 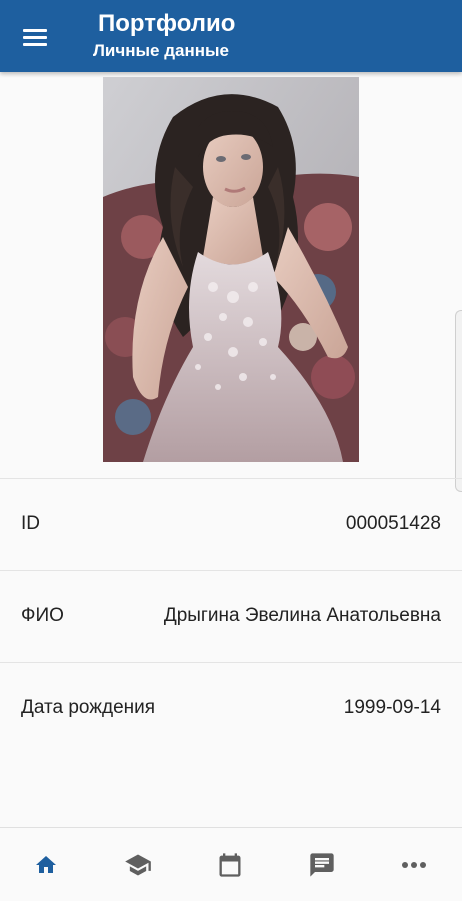 I want to click on nav-more, so click(x=414, y=864).